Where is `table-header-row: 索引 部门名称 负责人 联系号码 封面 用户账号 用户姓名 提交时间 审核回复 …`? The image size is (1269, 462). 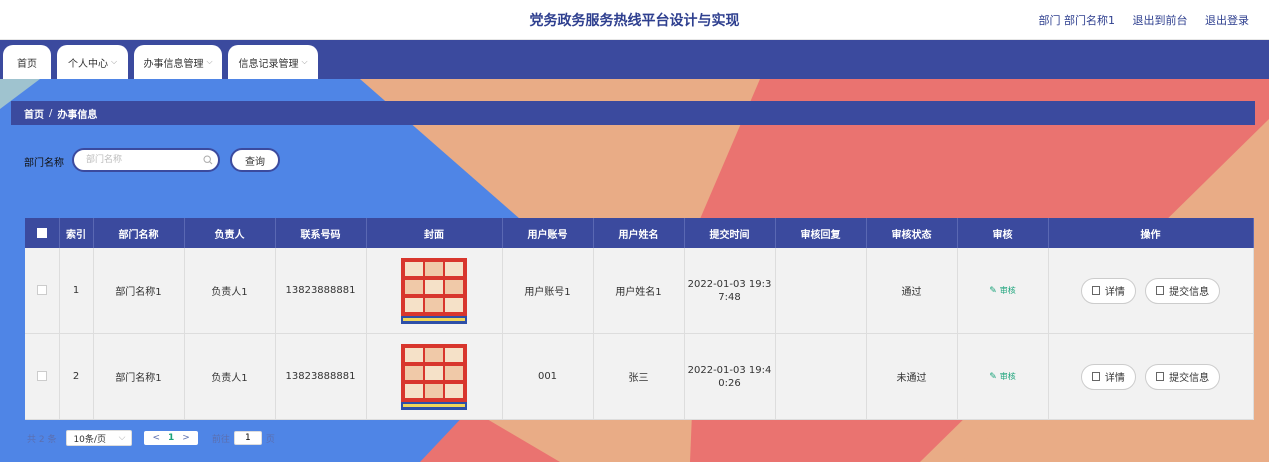 table-header-row: 索引 部门名称 负责人 联系号码 封面 用户账号 用户姓名 提交时间 审核回复 … is located at coordinates (639, 233).